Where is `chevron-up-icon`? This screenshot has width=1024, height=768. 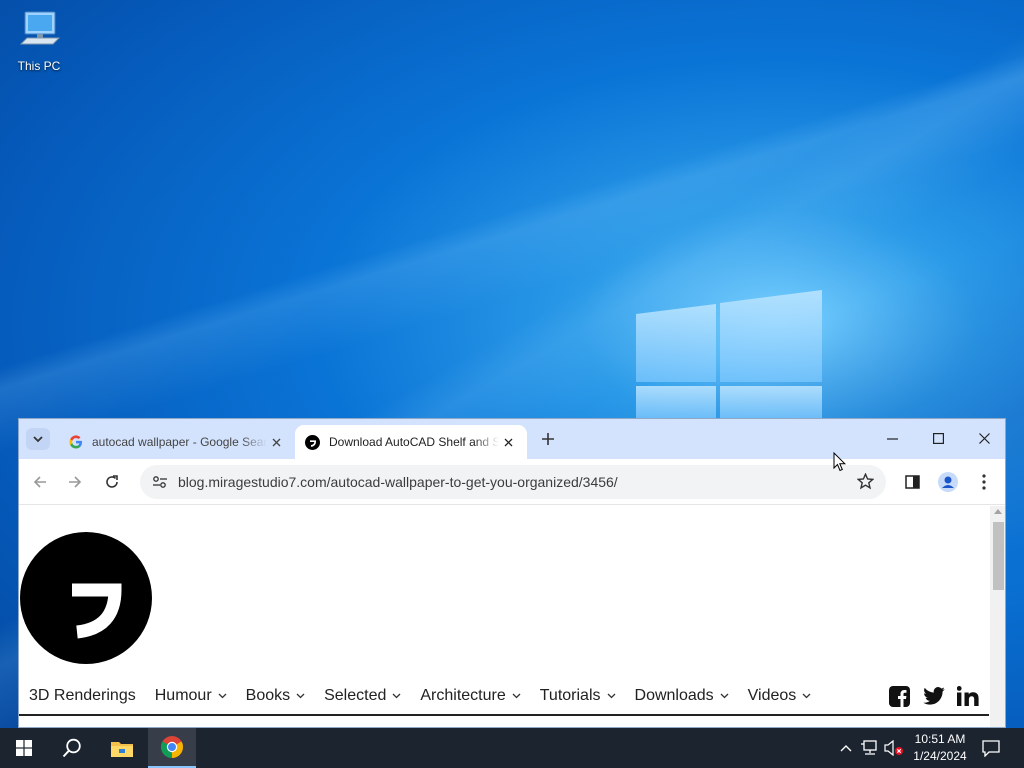 chevron-up-icon is located at coordinates (846, 748).